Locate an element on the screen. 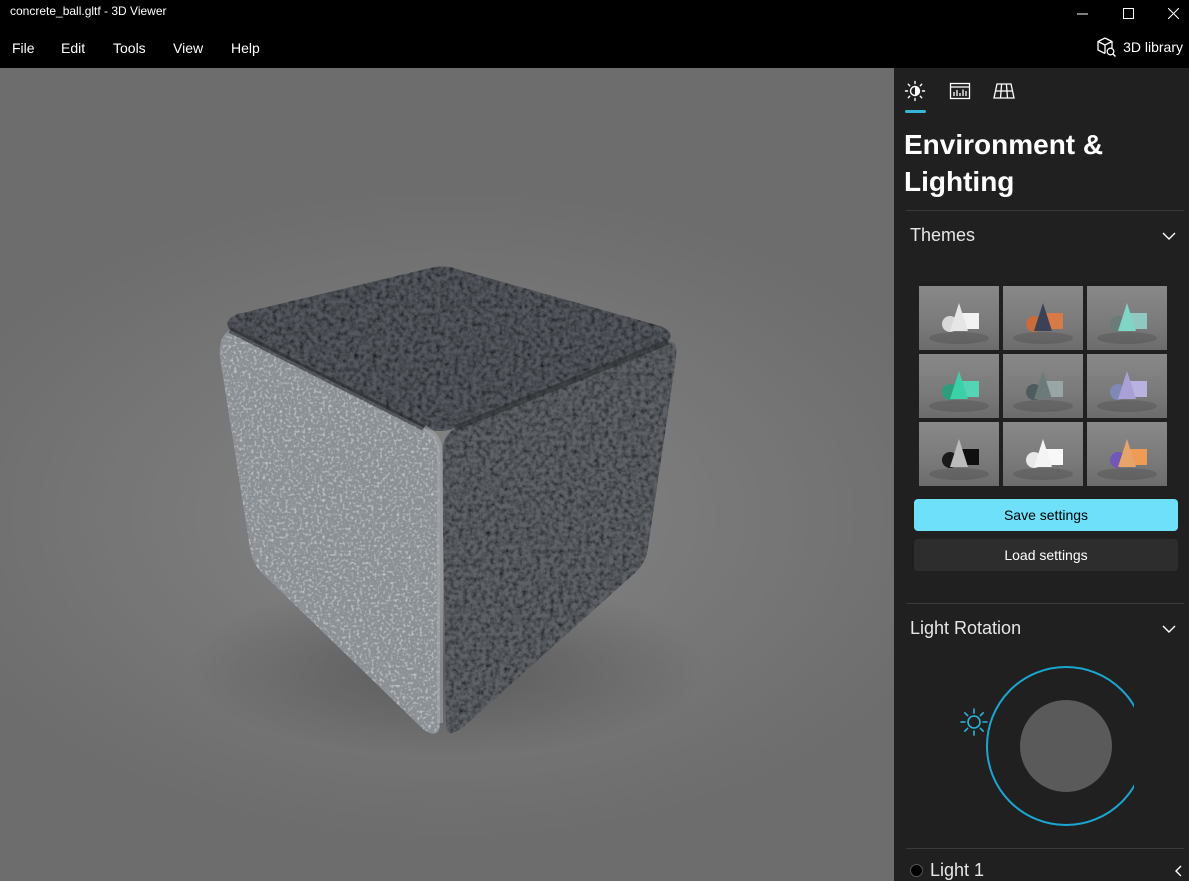 The image size is (1189, 881). light-color-swatch is located at coordinates (916, 870).